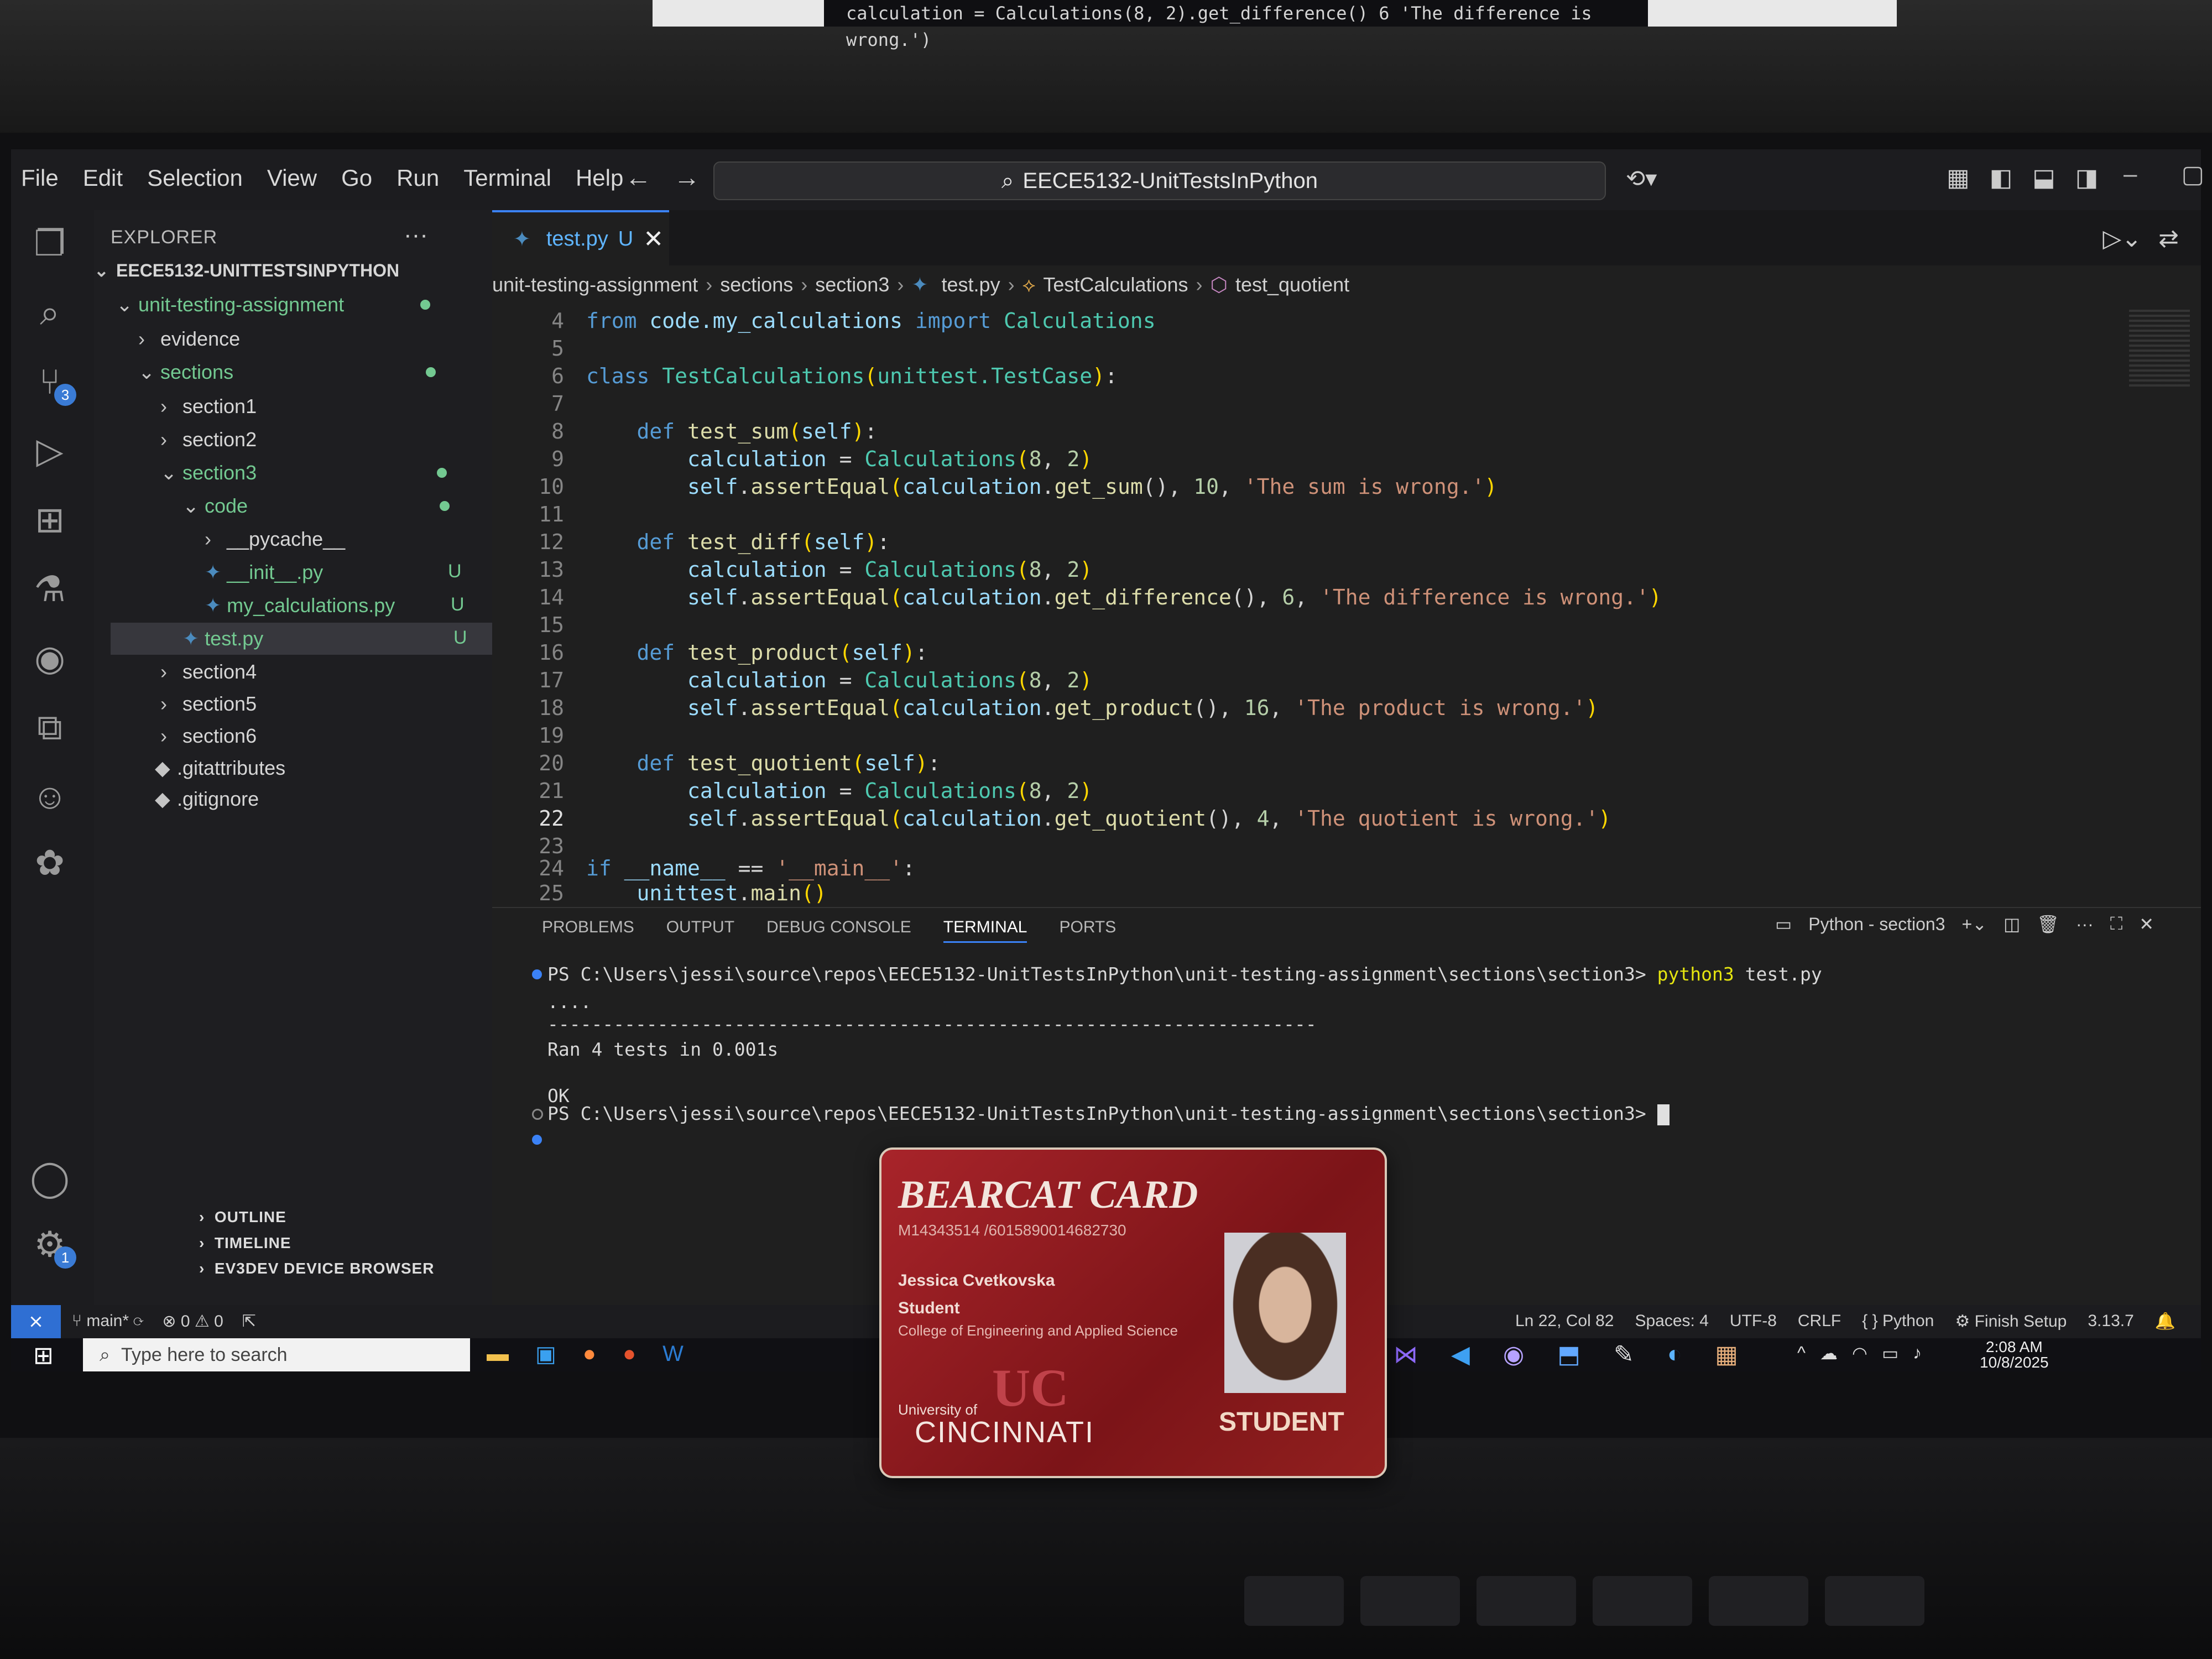 This screenshot has width=2212, height=1659. What do you see at coordinates (1406, 1355) in the screenshot?
I see `visual-studio-icon: ⋈` at bounding box center [1406, 1355].